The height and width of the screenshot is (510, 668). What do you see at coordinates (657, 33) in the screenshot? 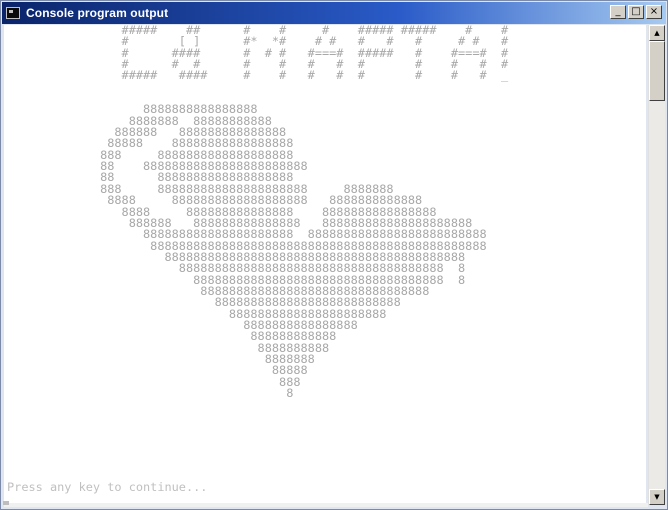
I see `scroll-up-icon: ▲` at bounding box center [657, 33].